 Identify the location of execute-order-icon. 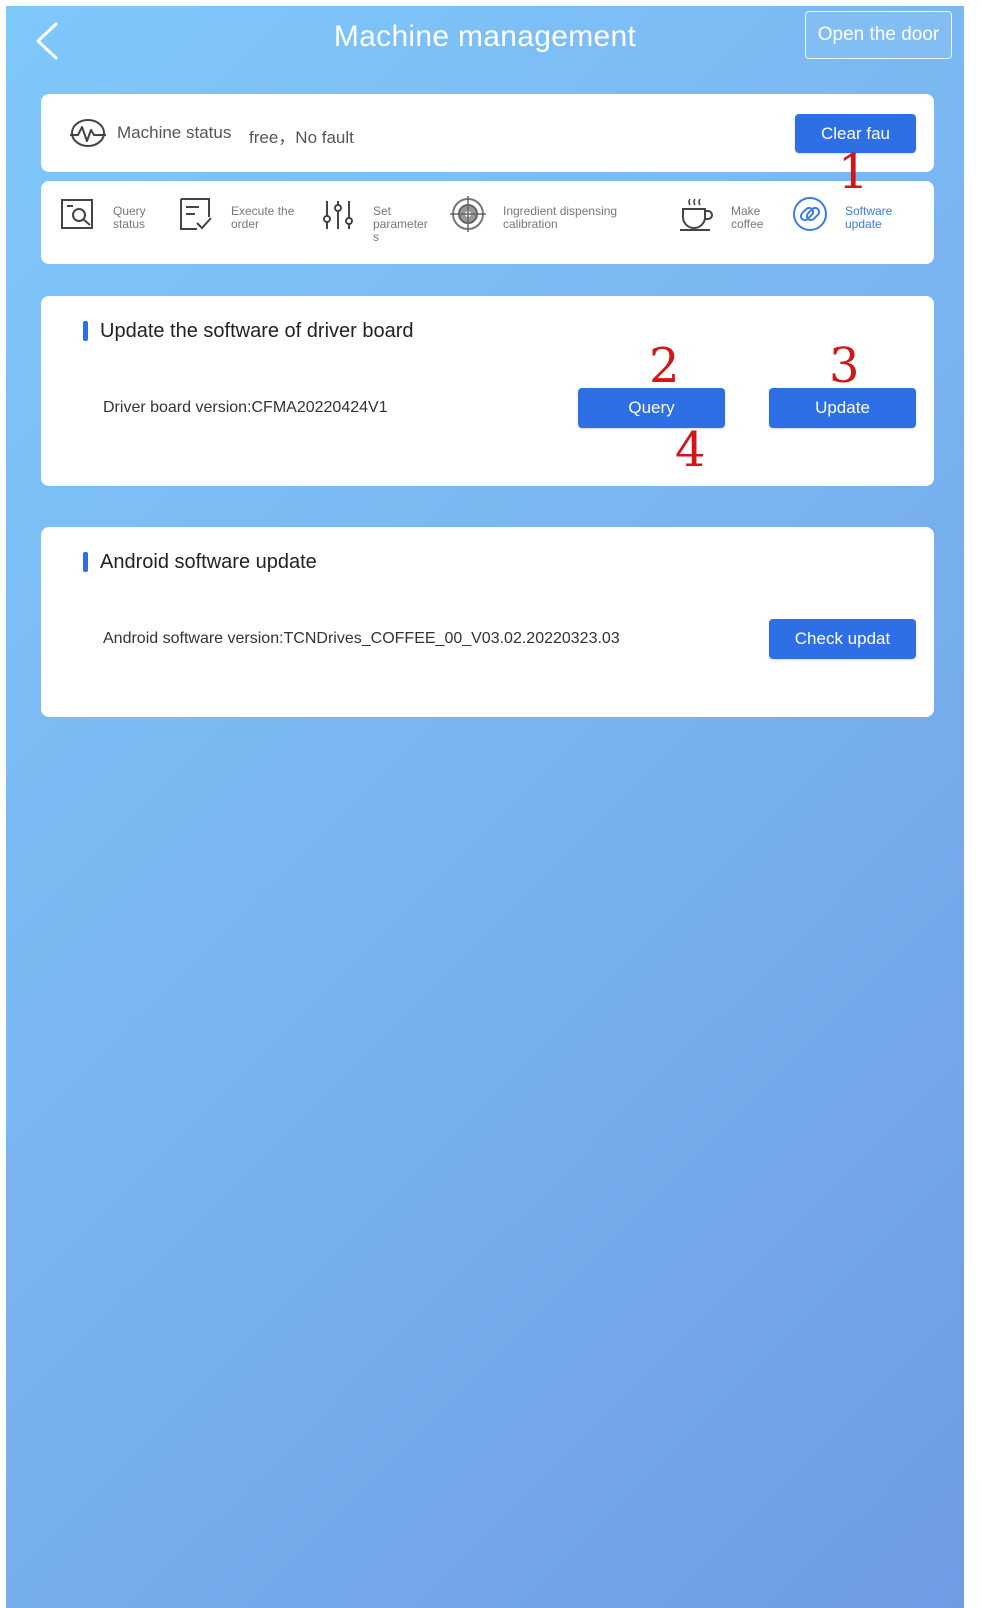
(196, 214).